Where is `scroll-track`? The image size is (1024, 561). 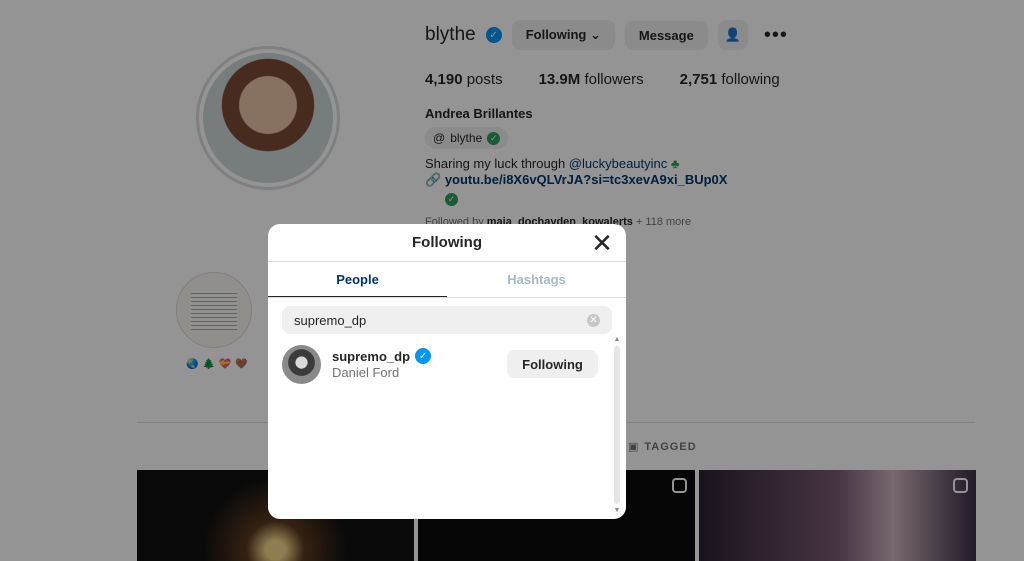 scroll-track is located at coordinates (617, 425).